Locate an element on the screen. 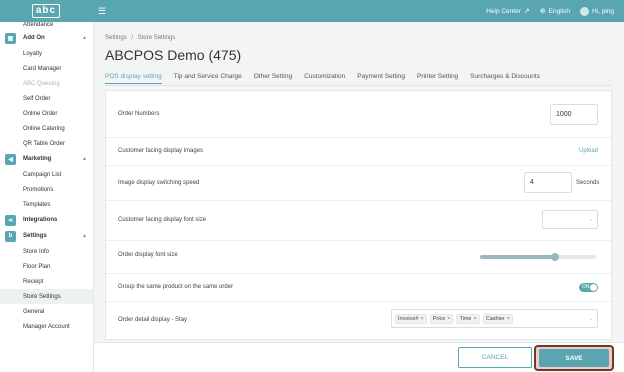  tab-customization: Customization is located at coordinates (324, 78).